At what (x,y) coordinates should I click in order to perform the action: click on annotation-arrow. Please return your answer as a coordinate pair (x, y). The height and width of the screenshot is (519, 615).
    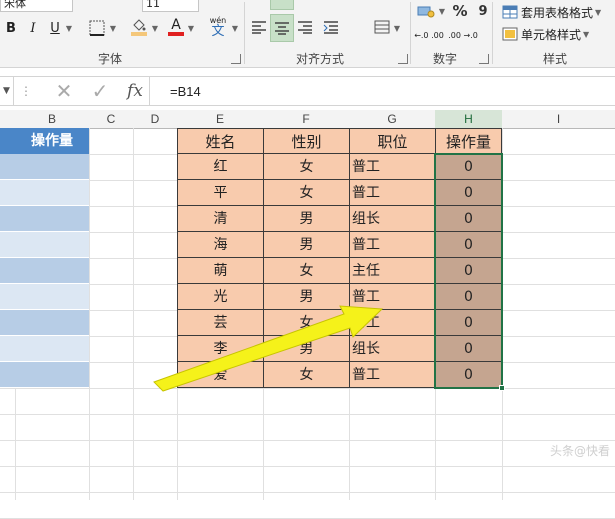
    Looking at the image, I should click on (268, 348).